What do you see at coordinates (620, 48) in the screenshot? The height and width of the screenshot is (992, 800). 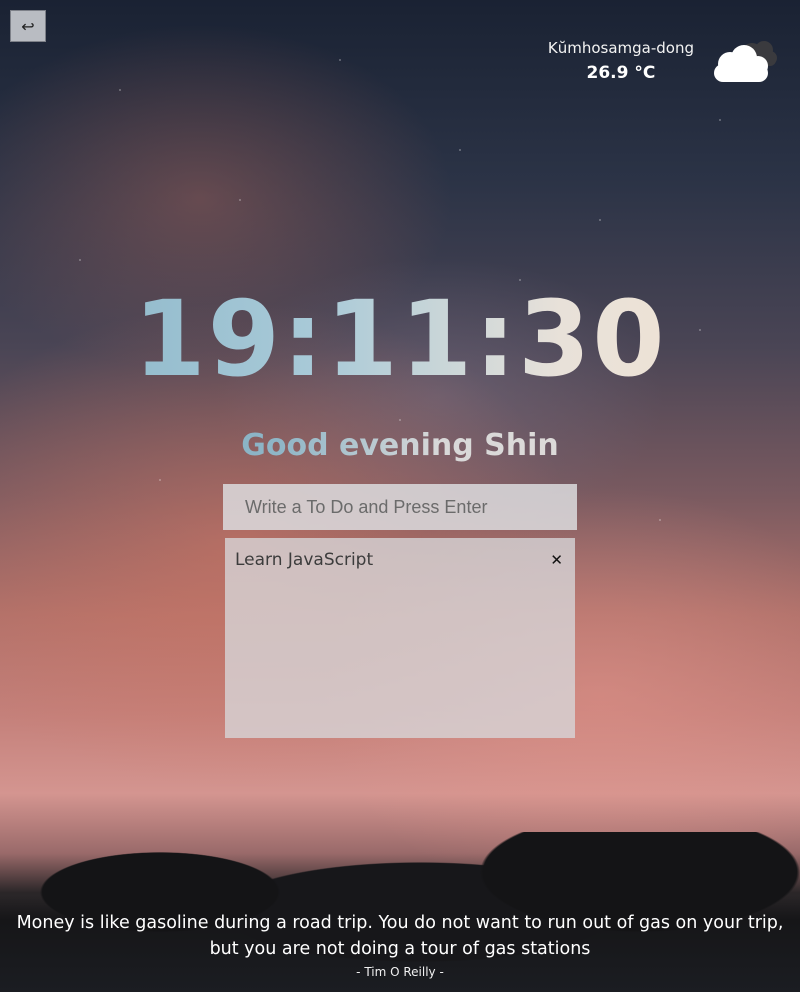 I see `weather-city: Kŭmhosamga-dong` at bounding box center [620, 48].